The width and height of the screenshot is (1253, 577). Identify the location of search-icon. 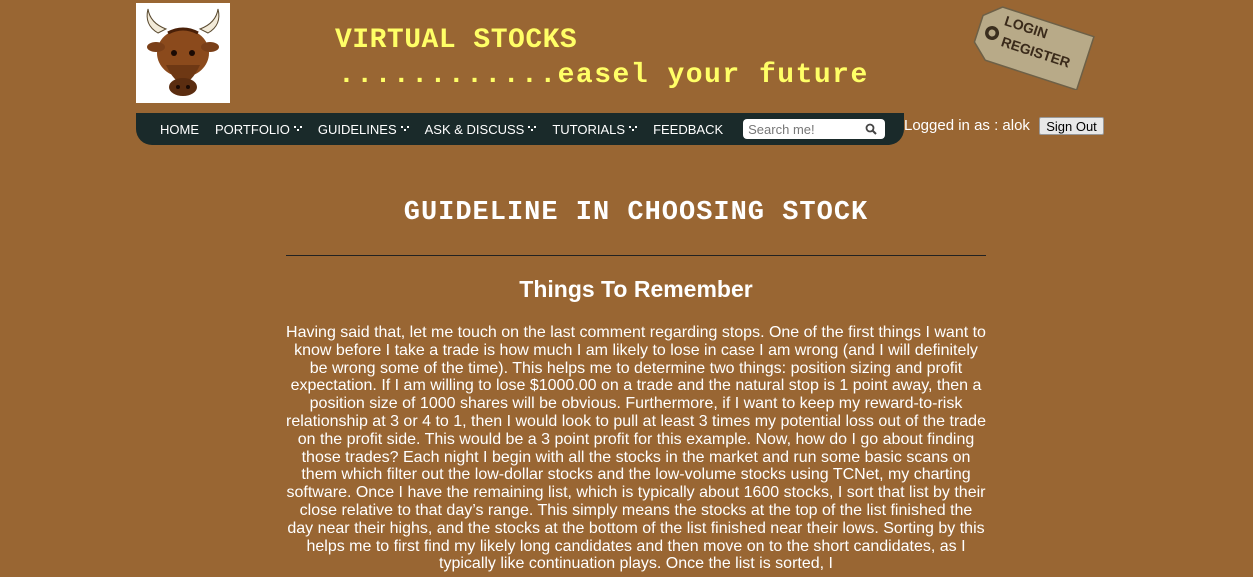
(871, 129).